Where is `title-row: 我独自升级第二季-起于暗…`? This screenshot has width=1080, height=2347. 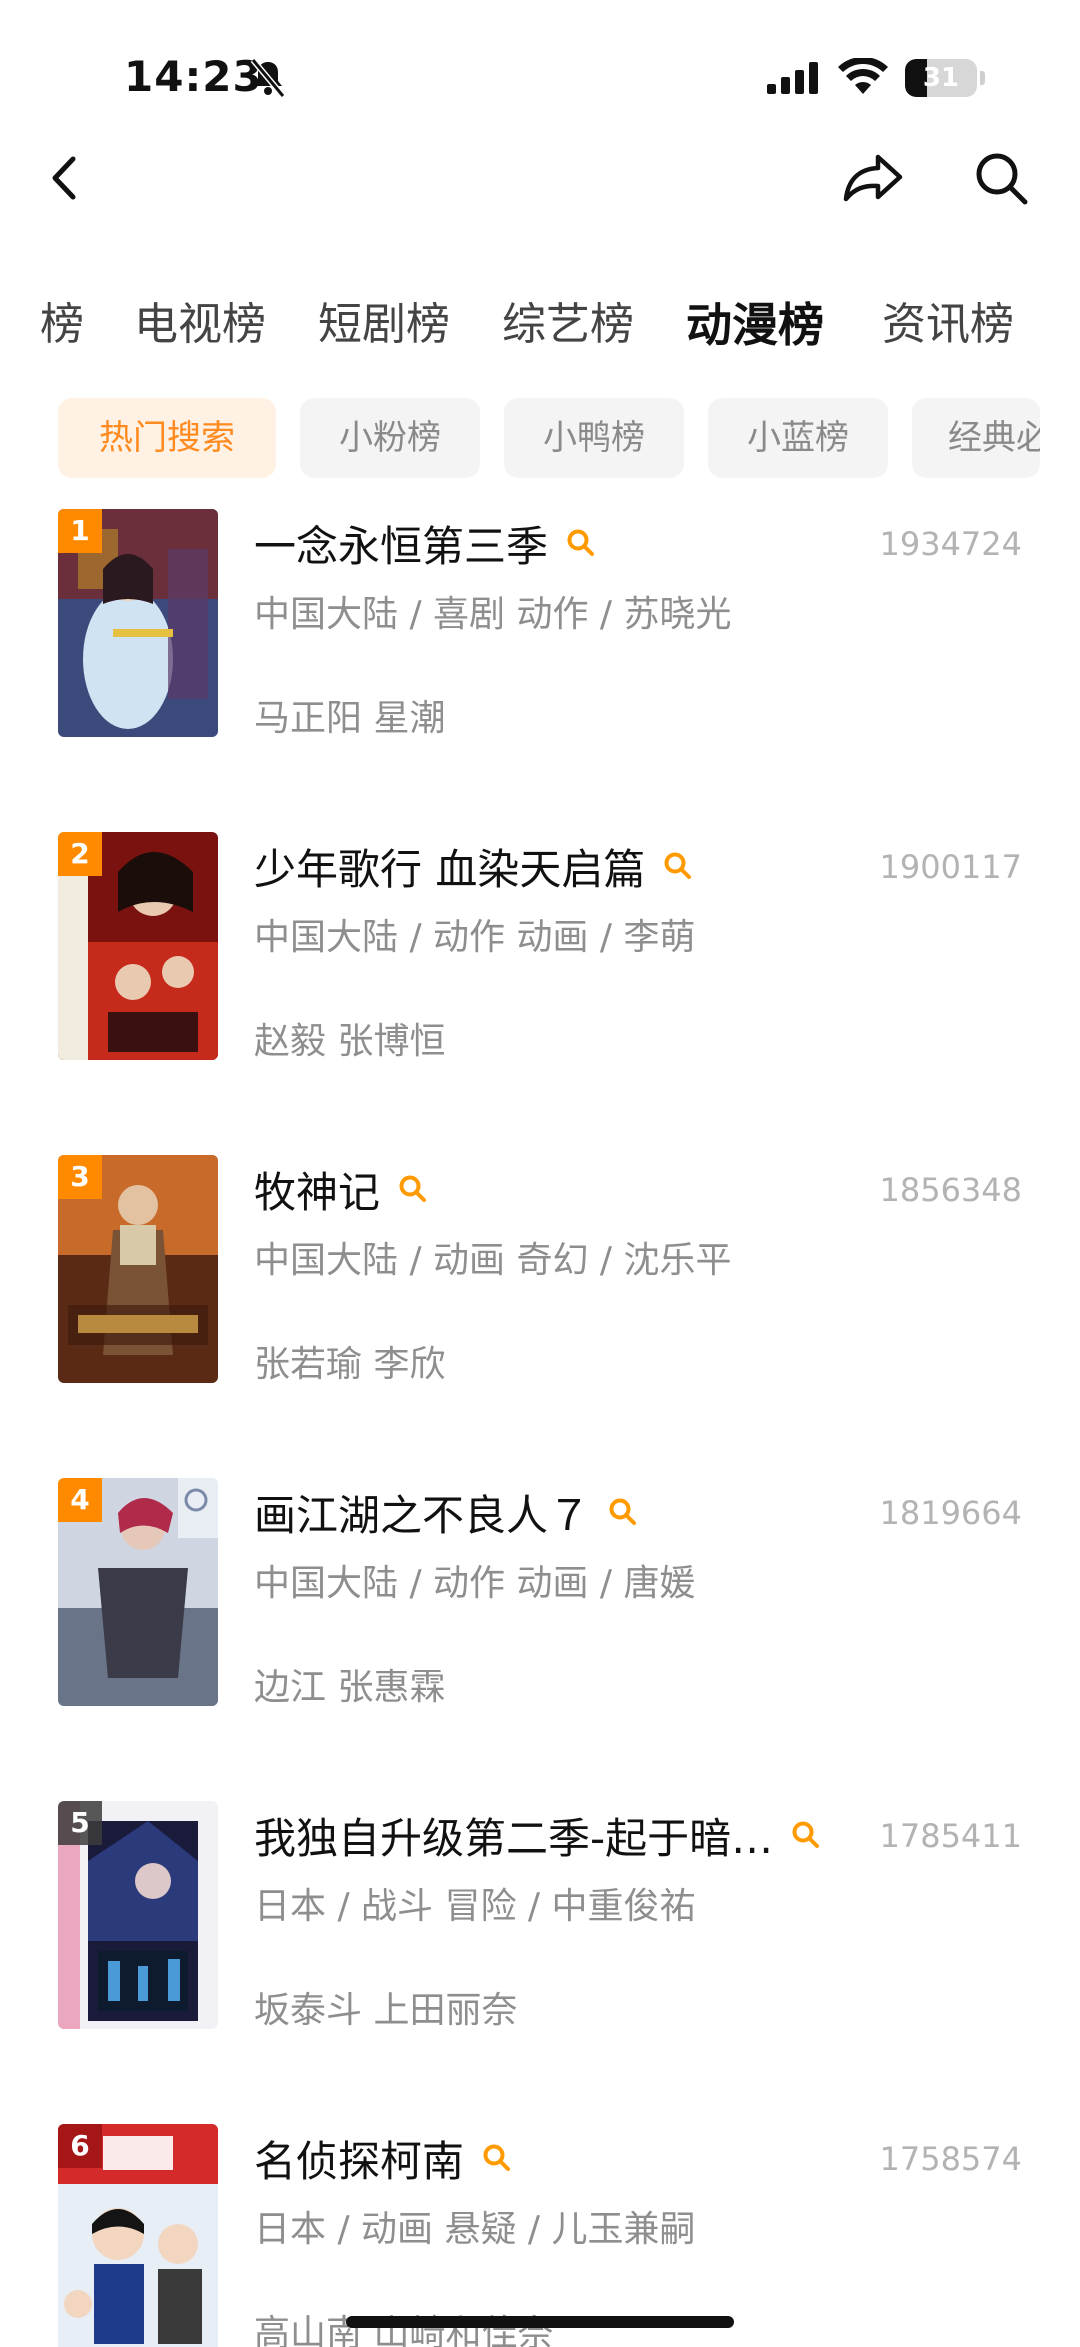 title-row: 我独自升级第二季-起于暗… is located at coordinates (554, 1835).